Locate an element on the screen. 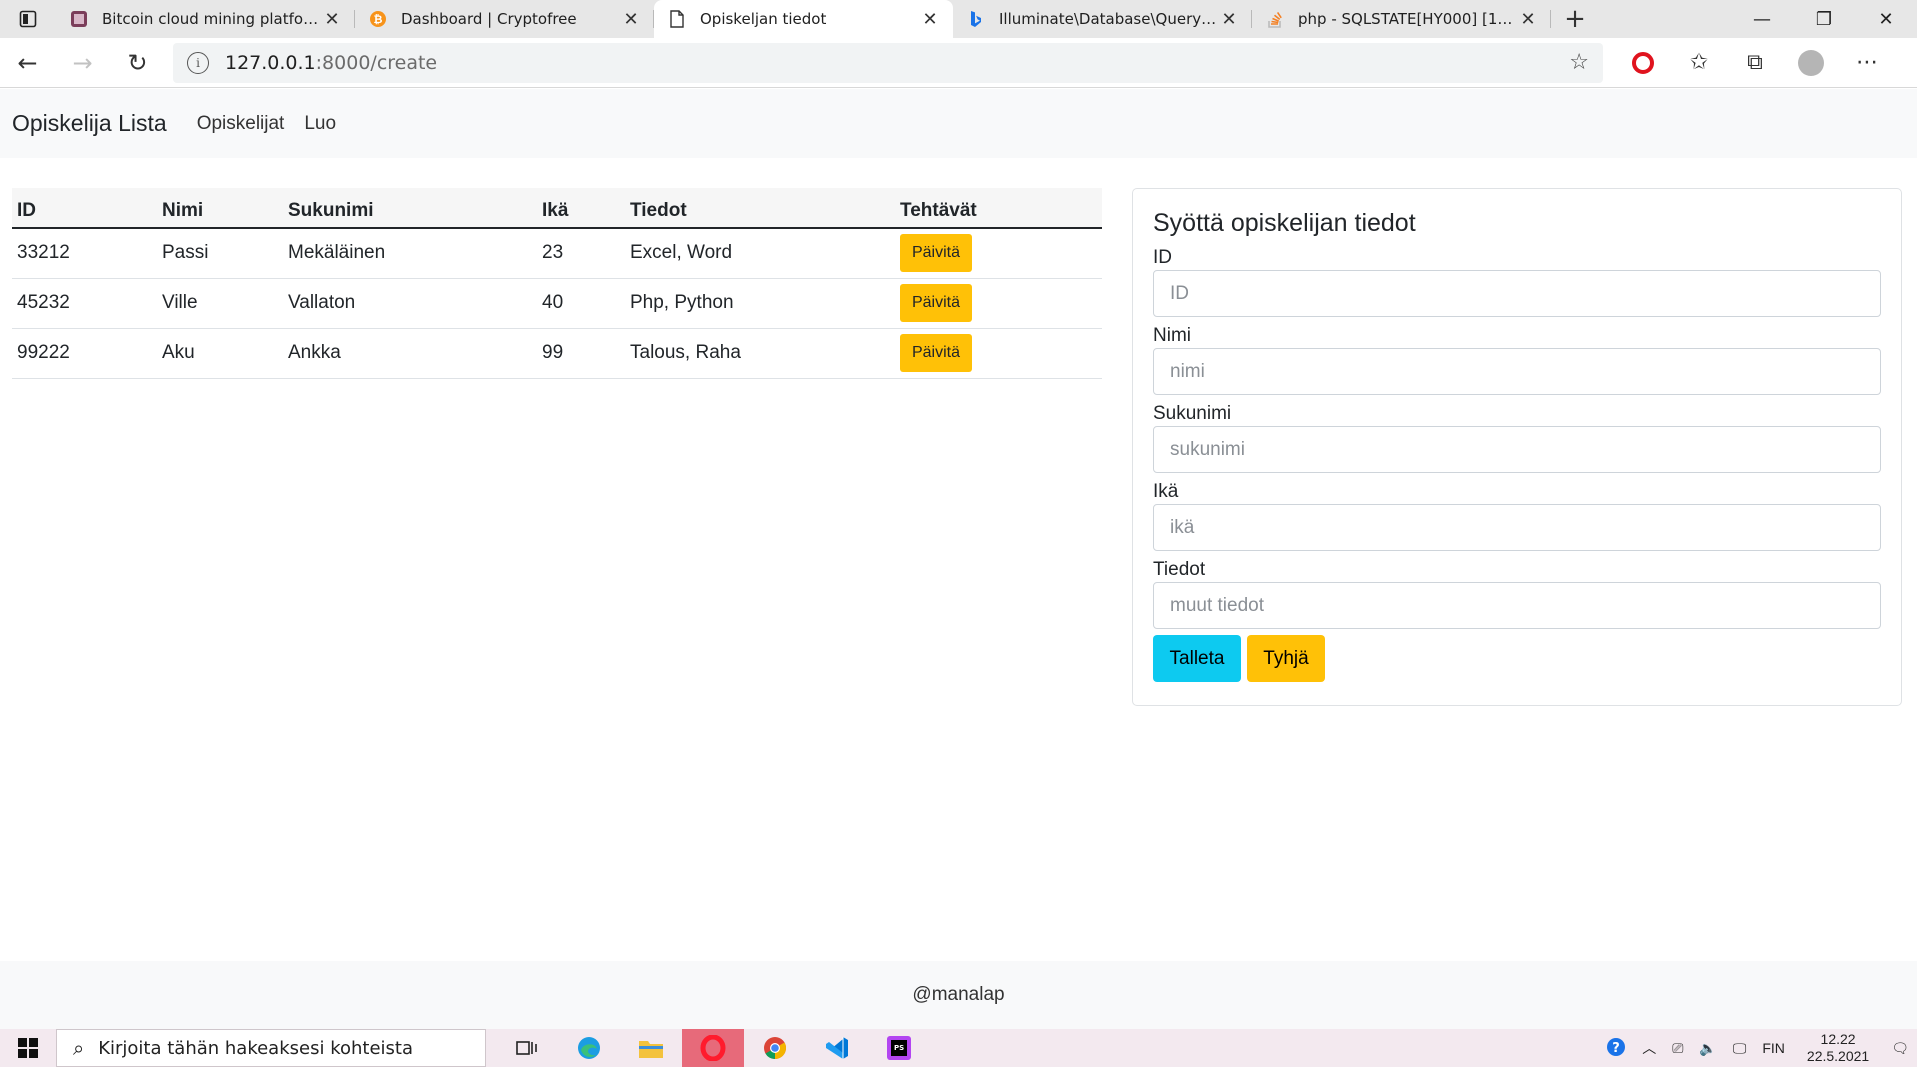 Image resolution: width=1917 pixels, height=1067 pixels. ika-field is located at coordinates (1517, 527).